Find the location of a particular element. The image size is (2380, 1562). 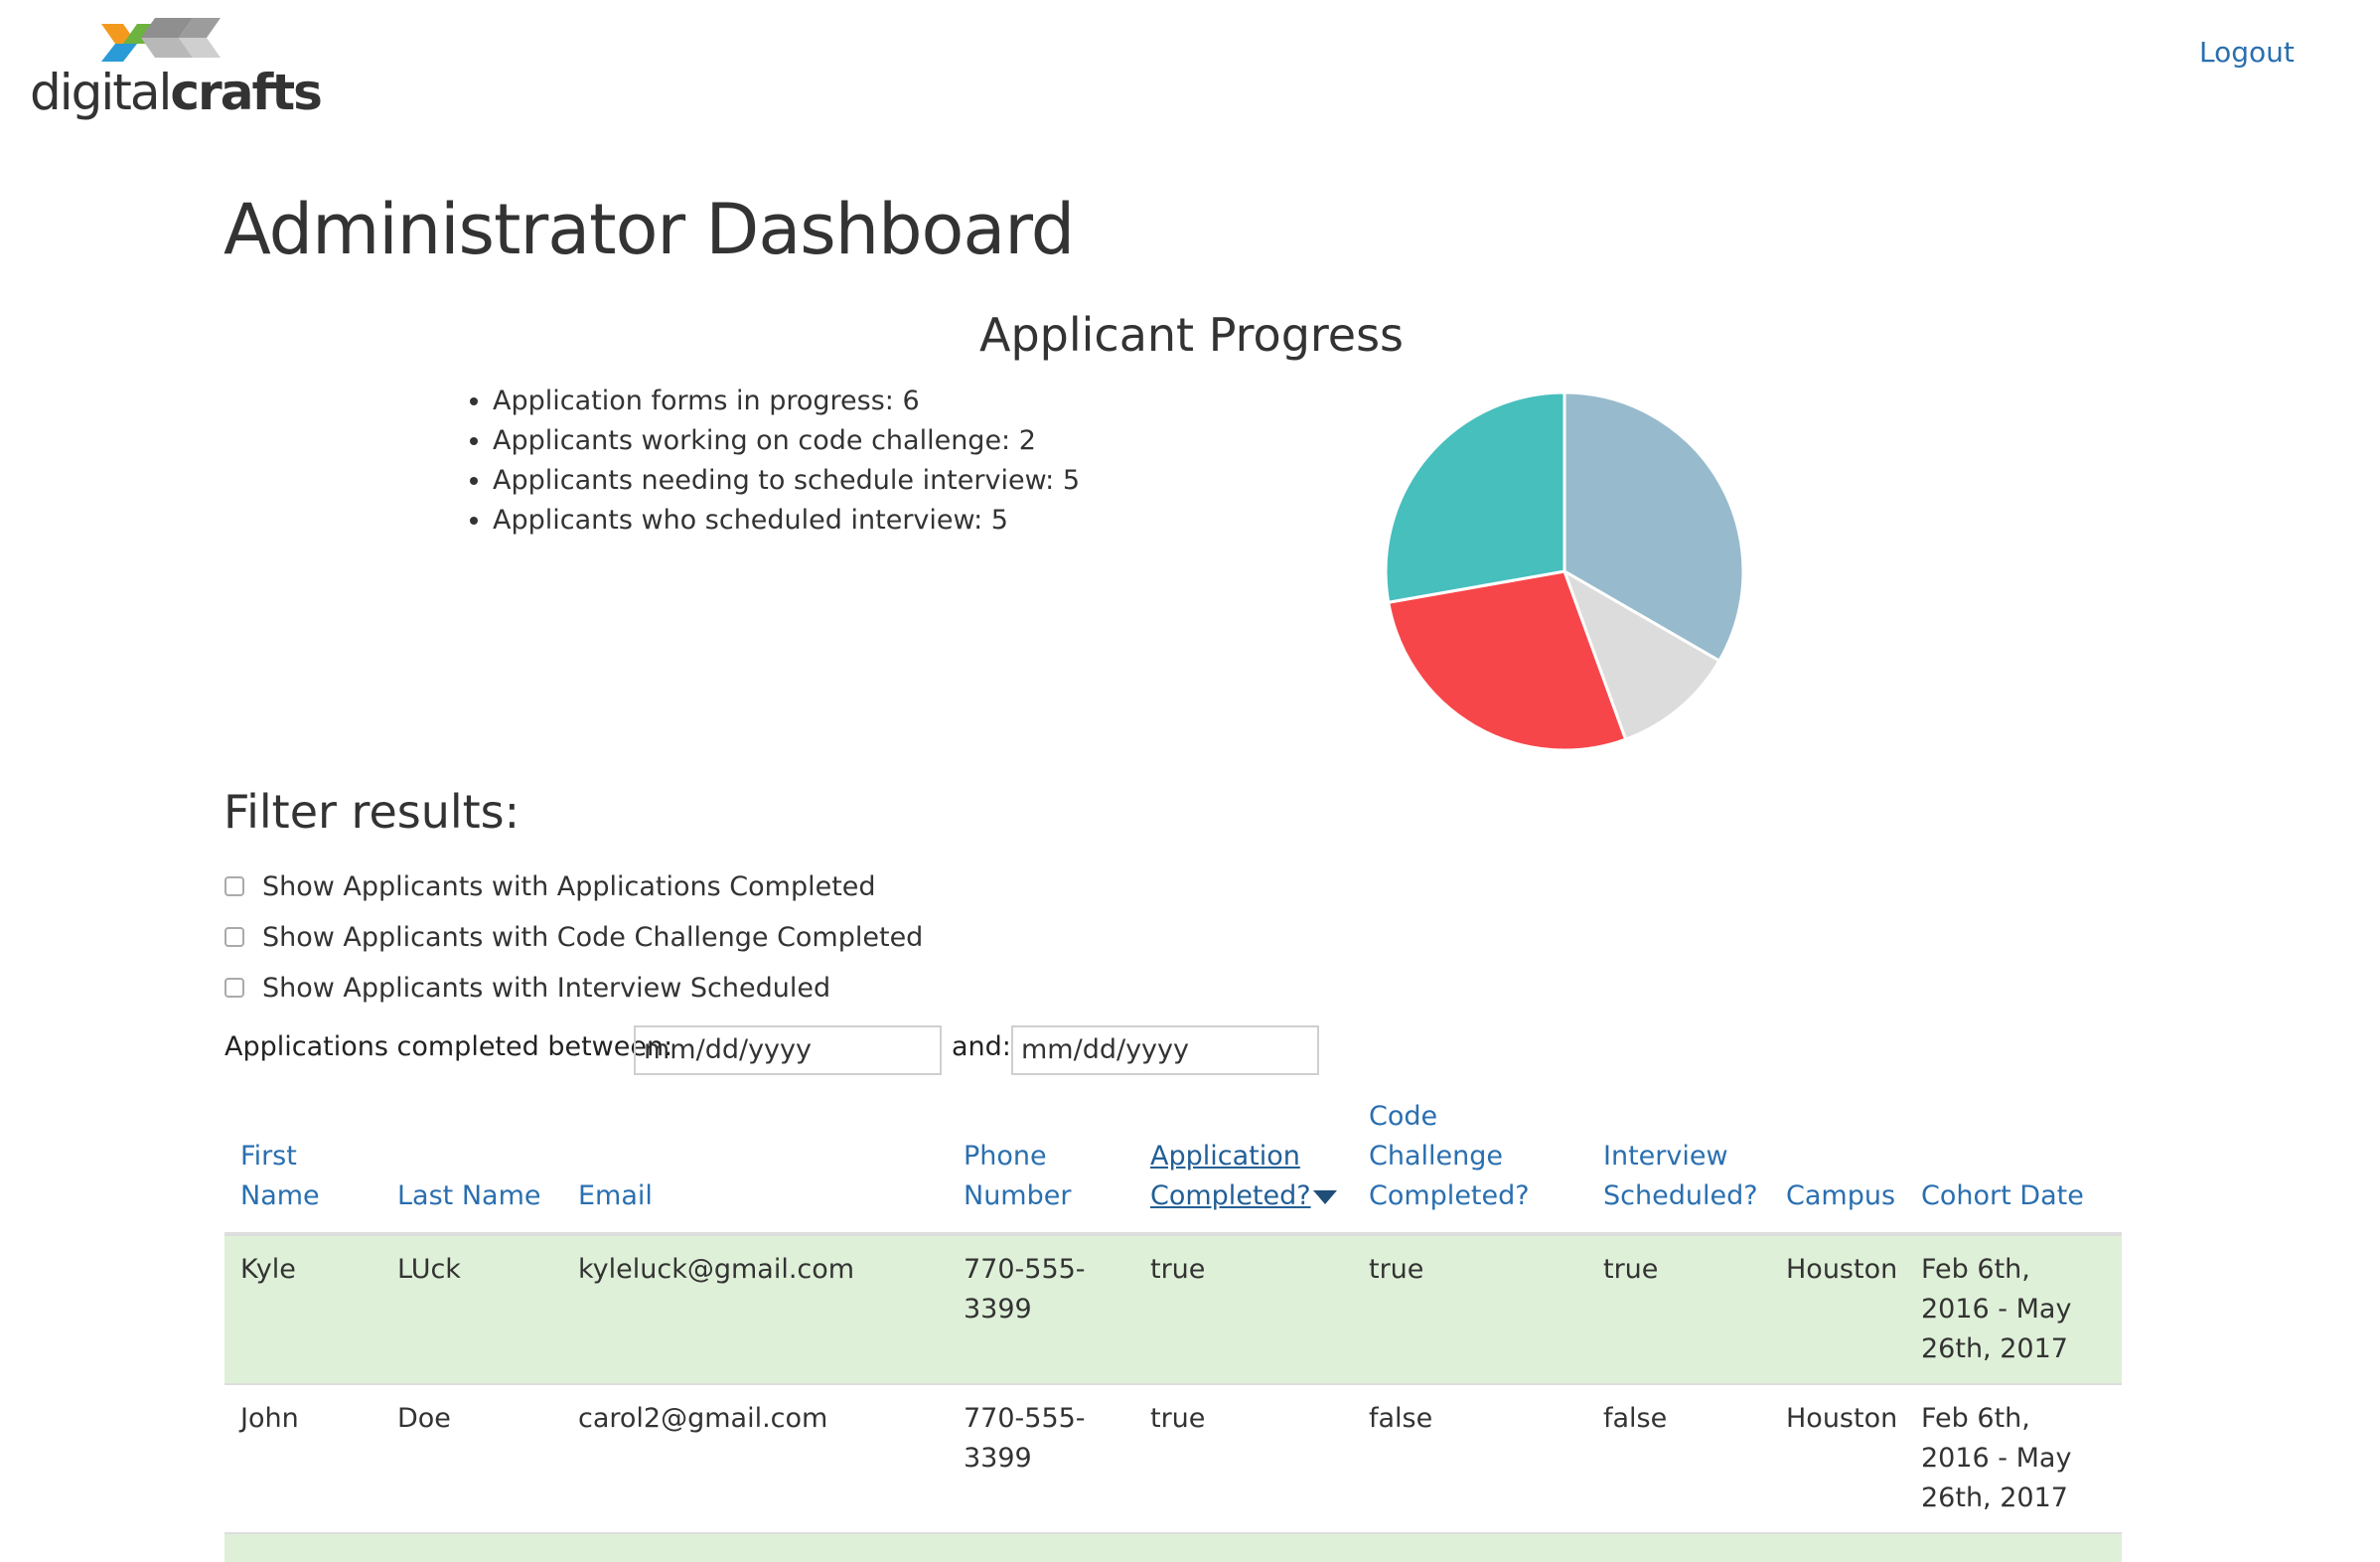

logo-wordmark: digitalcrafts is located at coordinates (176, 92).